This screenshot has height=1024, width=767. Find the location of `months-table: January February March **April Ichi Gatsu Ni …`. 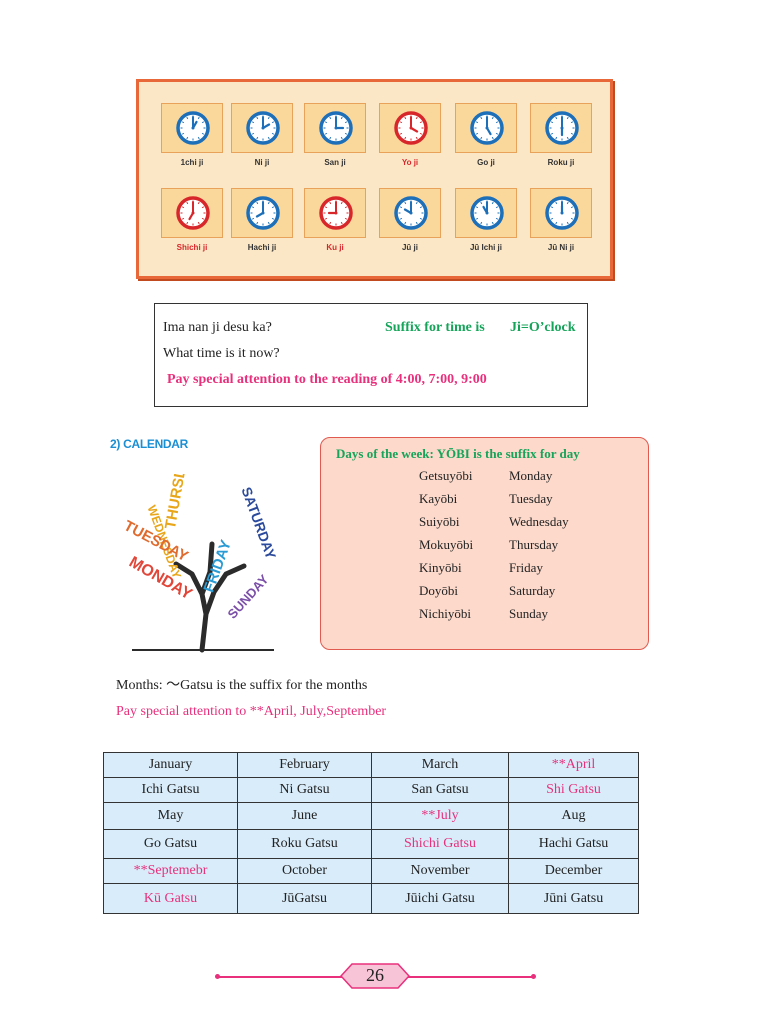

months-table: January February March **April Ichi Gatsu Ni … is located at coordinates (371, 833).